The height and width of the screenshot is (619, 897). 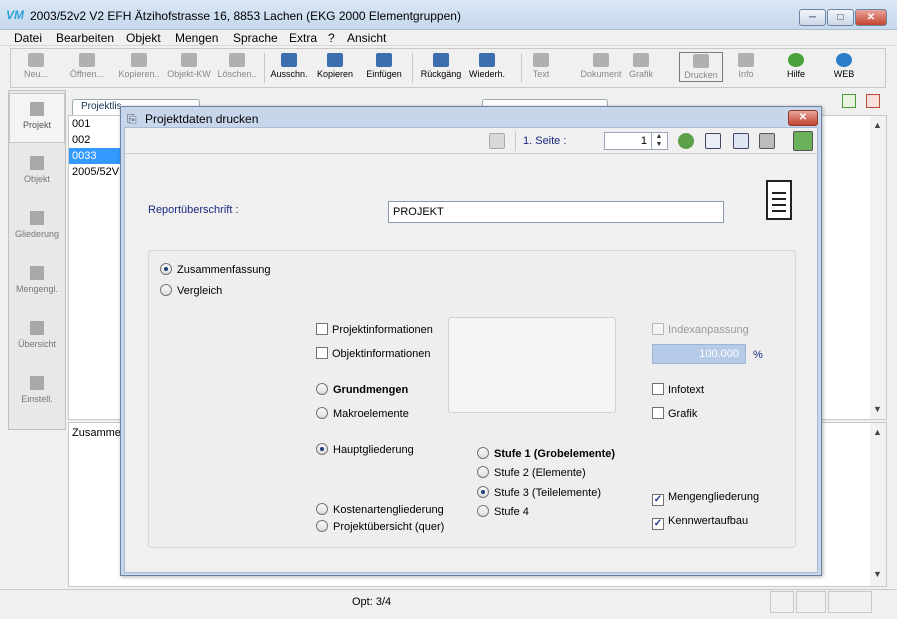 I want to click on nav-uebersicht: Übersicht, so click(x=37, y=338).